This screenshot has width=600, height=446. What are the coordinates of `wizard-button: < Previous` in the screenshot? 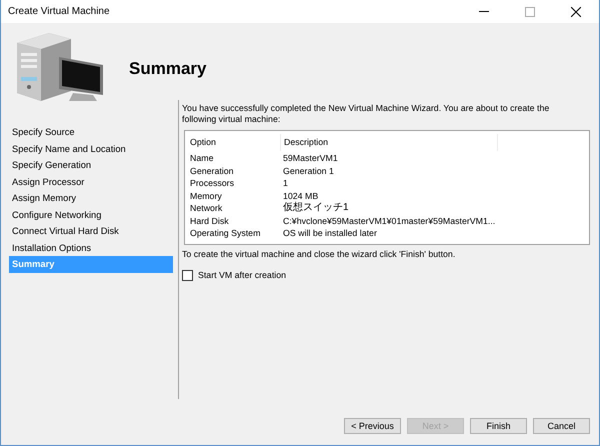 It's located at (372, 426).